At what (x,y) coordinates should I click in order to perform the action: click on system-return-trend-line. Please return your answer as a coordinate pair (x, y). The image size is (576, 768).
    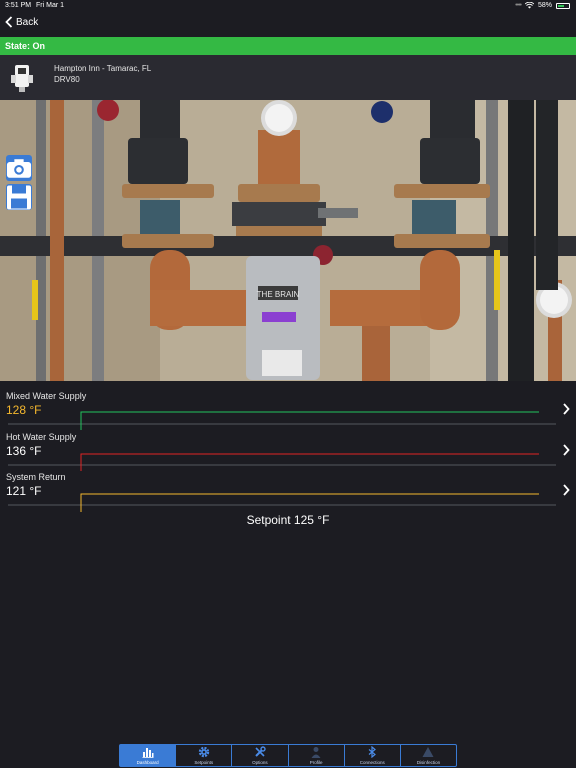
    Looking at the image, I should click on (282, 502).